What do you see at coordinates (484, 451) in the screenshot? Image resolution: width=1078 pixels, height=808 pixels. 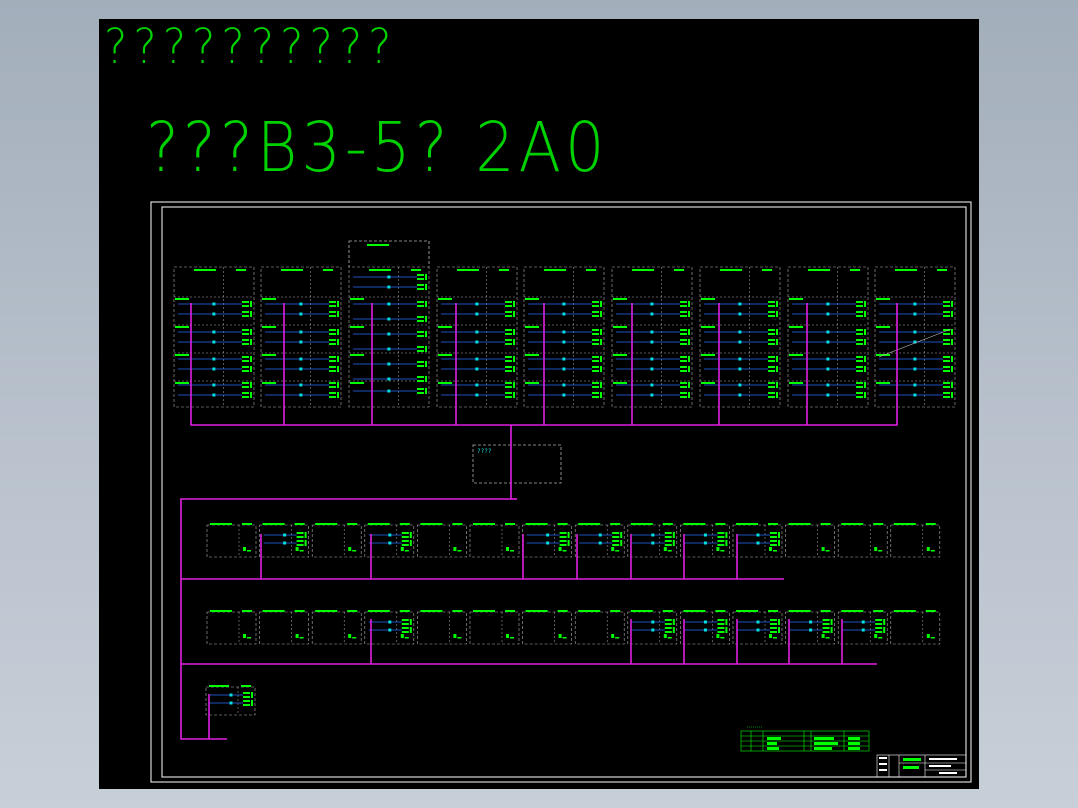 I see `controller-label: ????` at bounding box center [484, 451].